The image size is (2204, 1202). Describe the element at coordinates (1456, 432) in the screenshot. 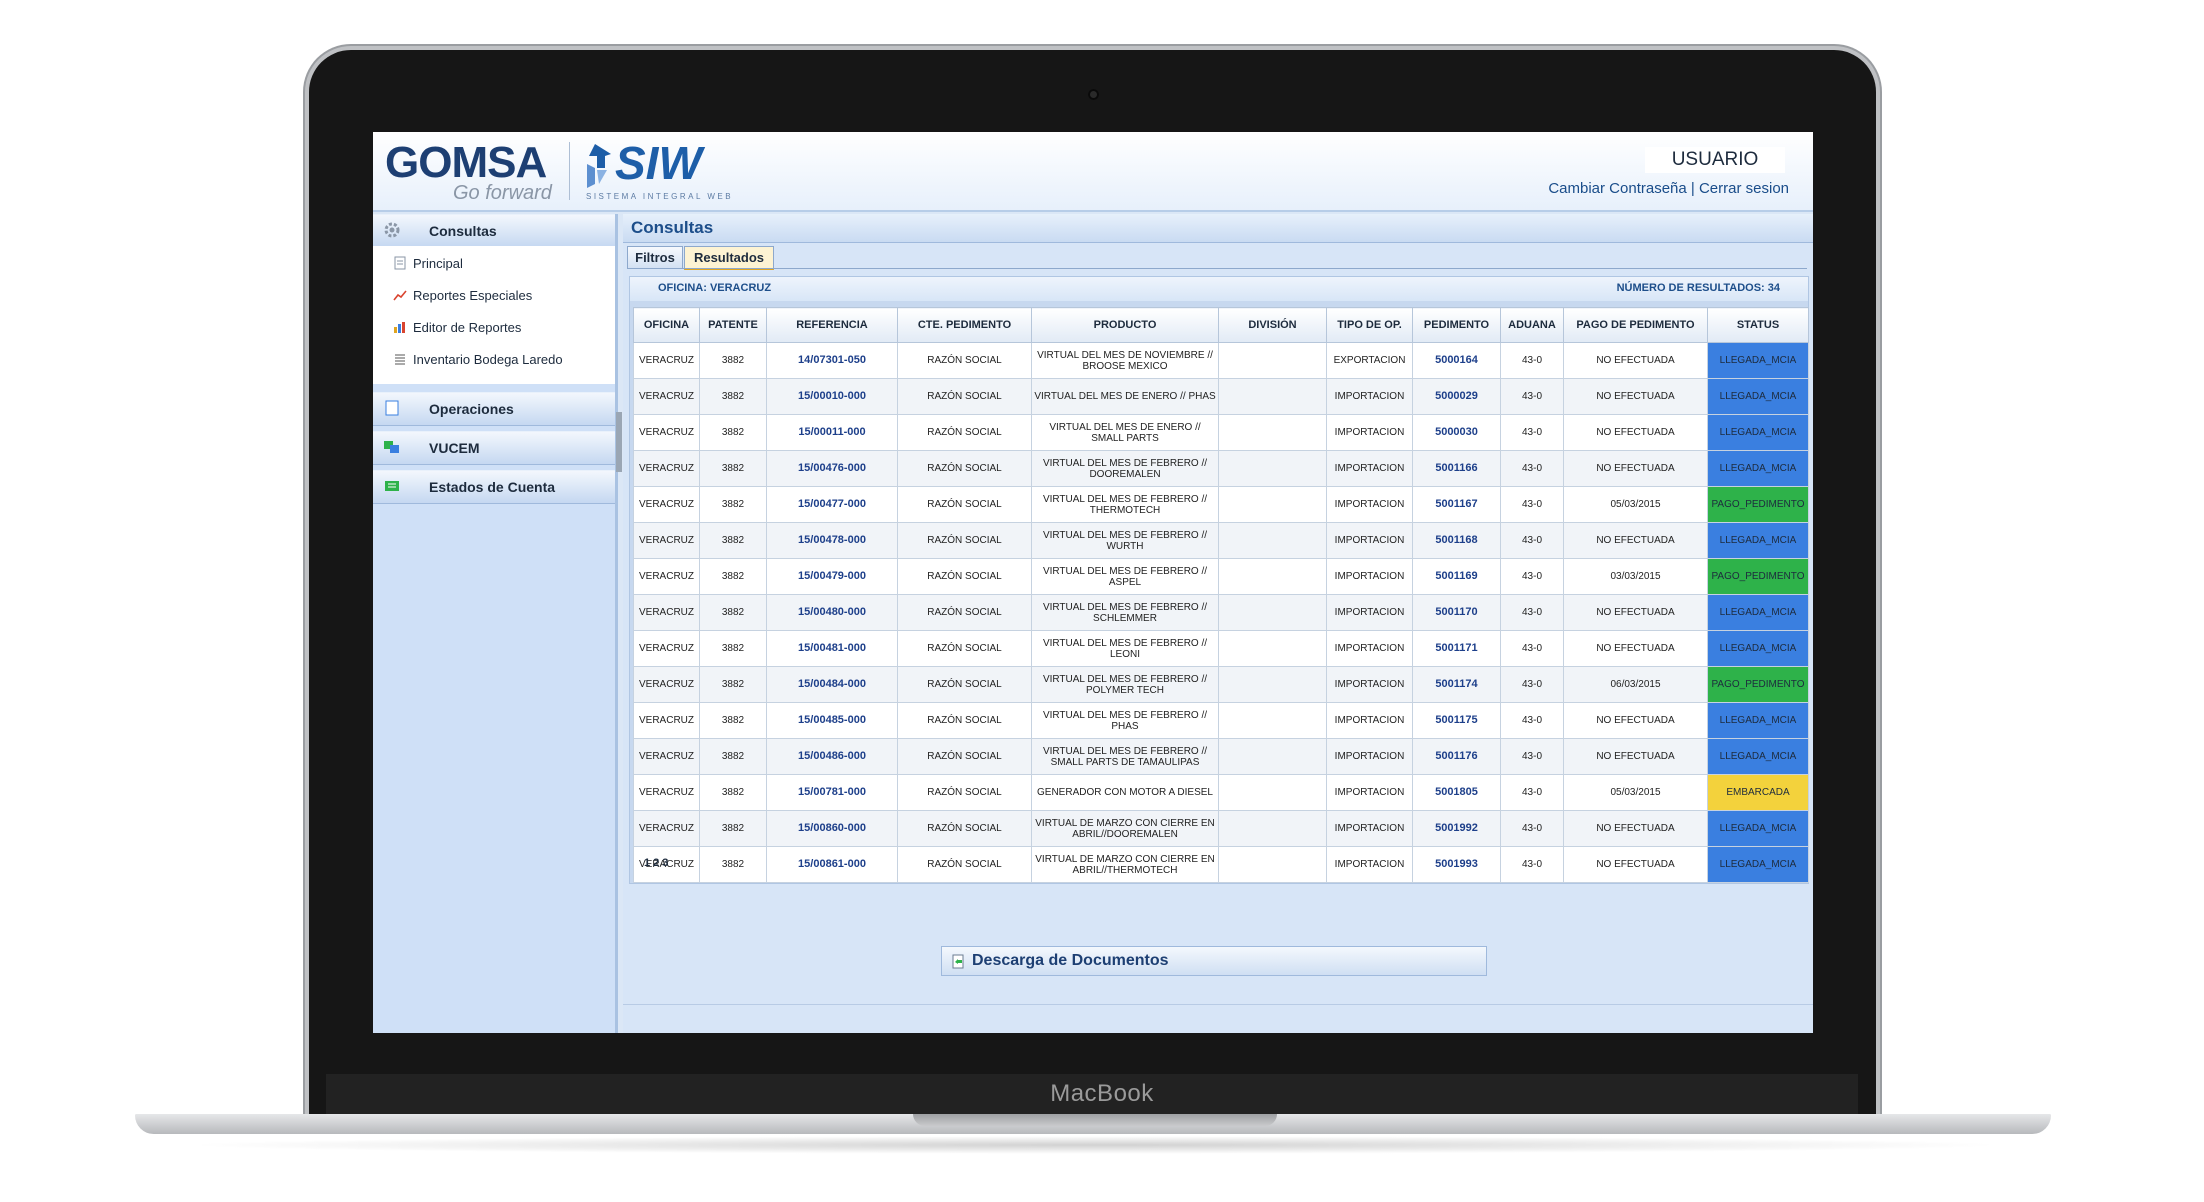

I see `cell-pedimento: 5000030` at that location.